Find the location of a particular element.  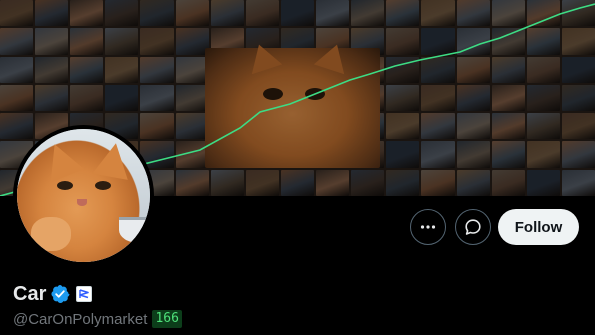

more-options-button is located at coordinates (428, 227).